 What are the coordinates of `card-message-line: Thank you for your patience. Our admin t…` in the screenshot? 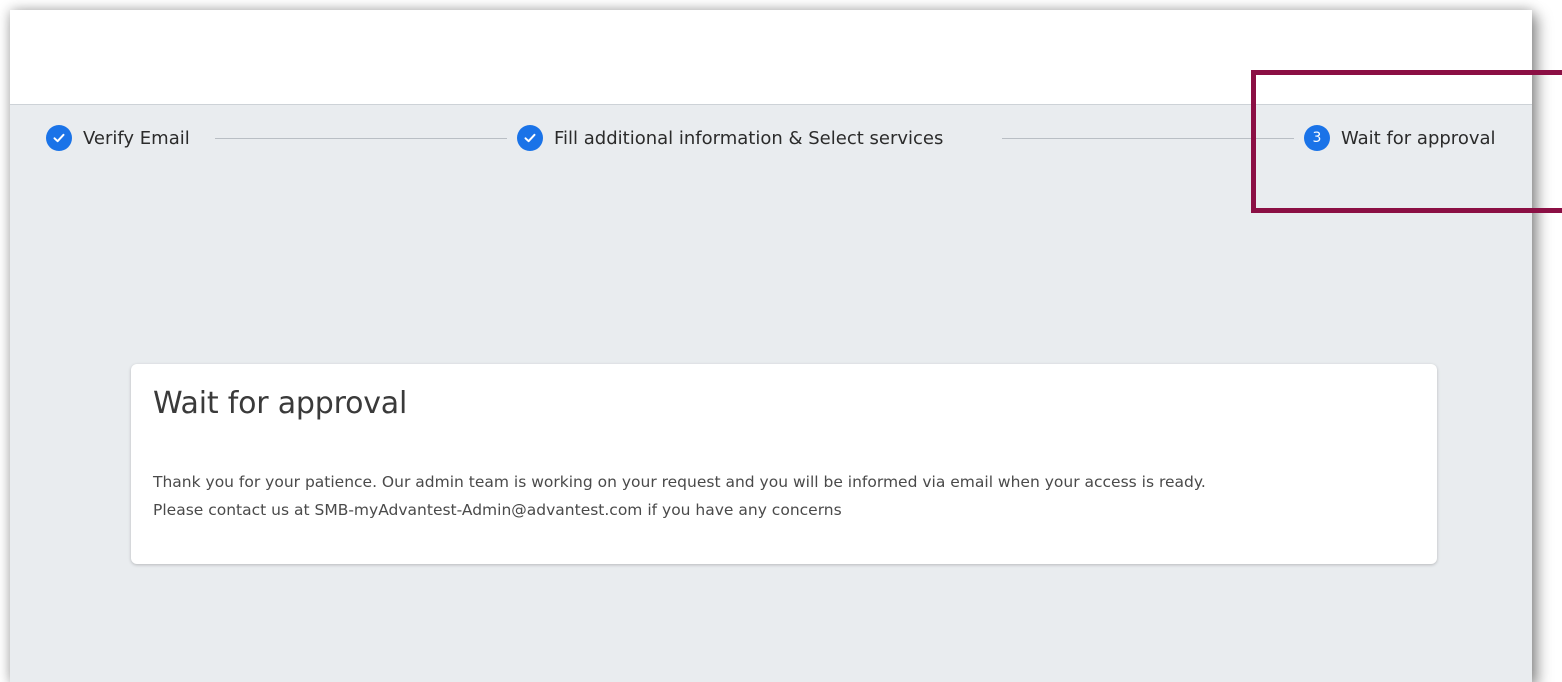 It's located at (679, 482).